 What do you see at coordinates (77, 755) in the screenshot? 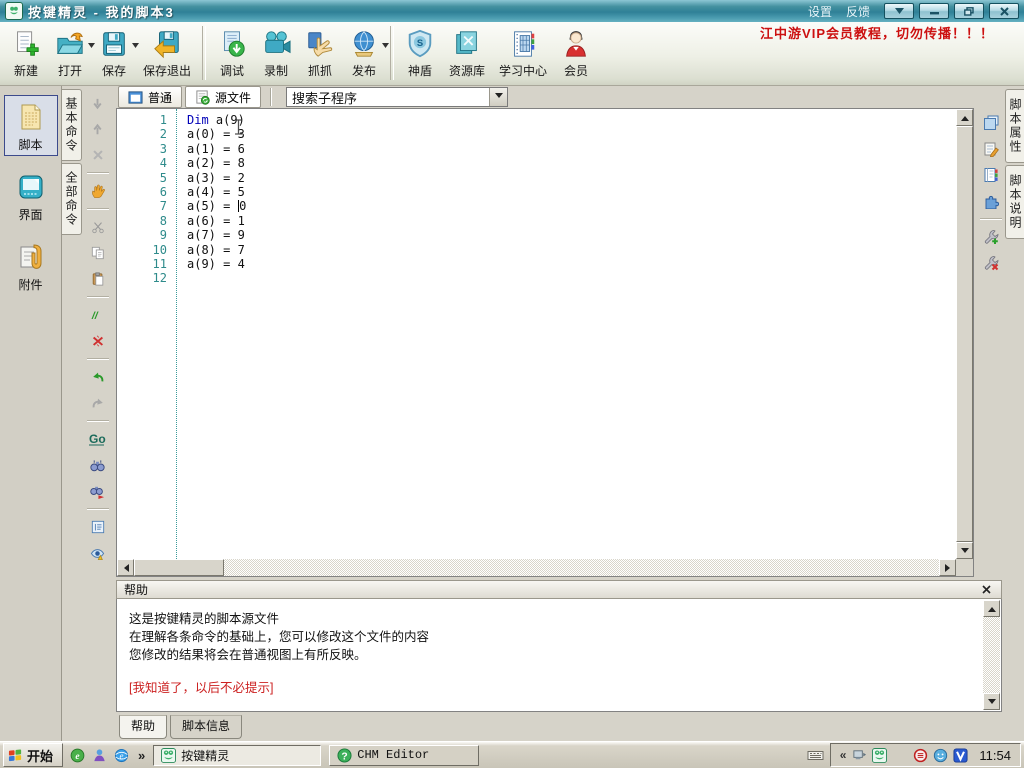
I see `green-e-icon: e` at bounding box center [77, 755].